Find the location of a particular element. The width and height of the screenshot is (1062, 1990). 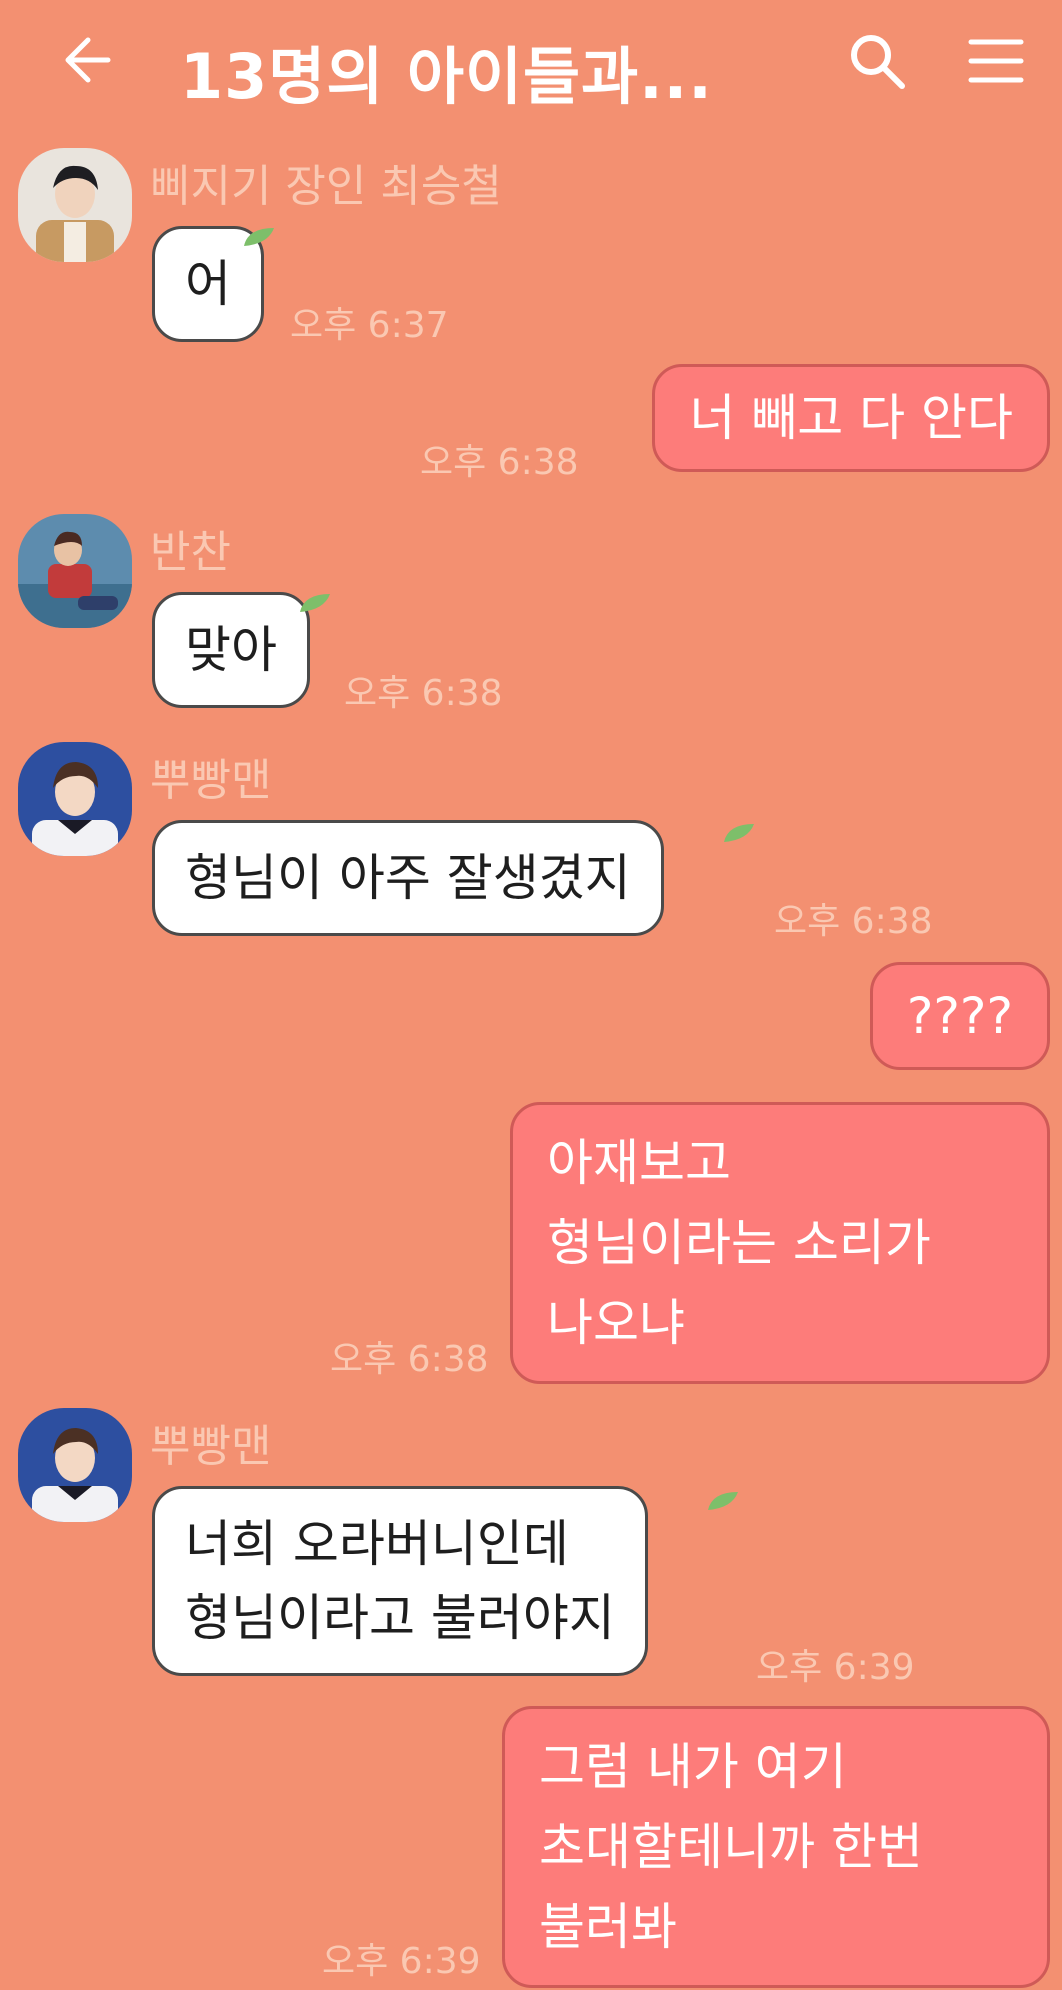

hamburger-menu-icon is located at coordinates (996, 61).